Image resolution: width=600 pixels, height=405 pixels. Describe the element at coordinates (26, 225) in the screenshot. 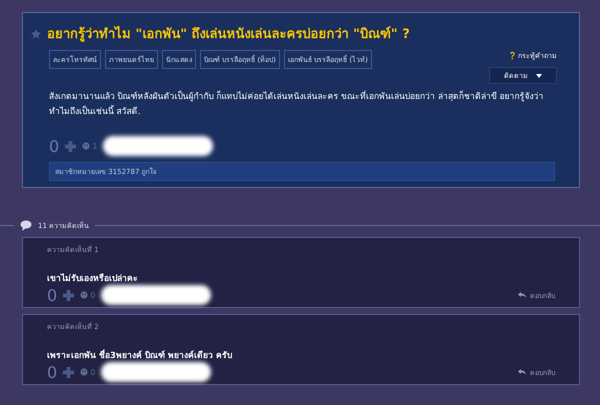

I see `speech-bubble-icon` at that location.